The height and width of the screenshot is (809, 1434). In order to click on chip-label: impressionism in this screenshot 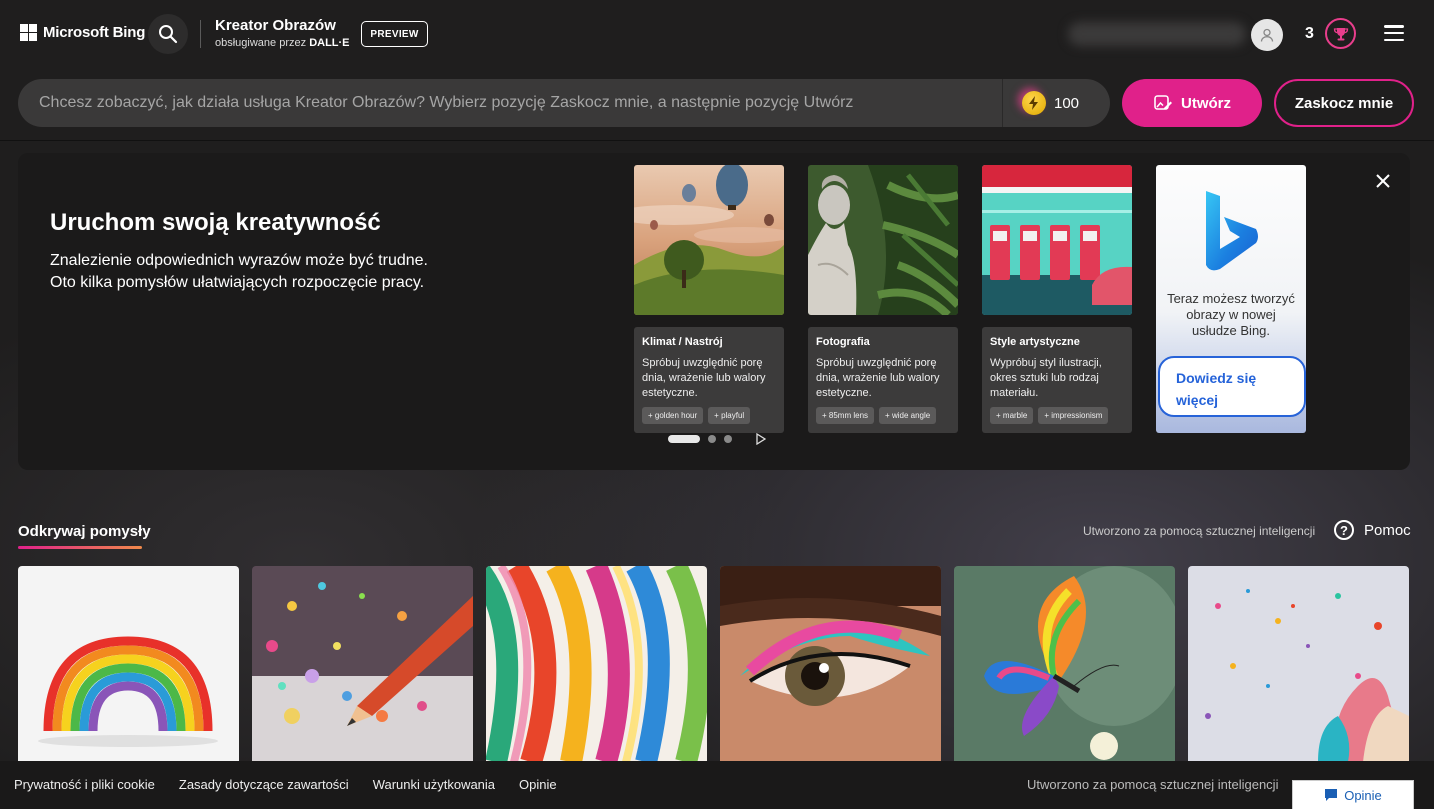, I will do `click(1077, 415)`.